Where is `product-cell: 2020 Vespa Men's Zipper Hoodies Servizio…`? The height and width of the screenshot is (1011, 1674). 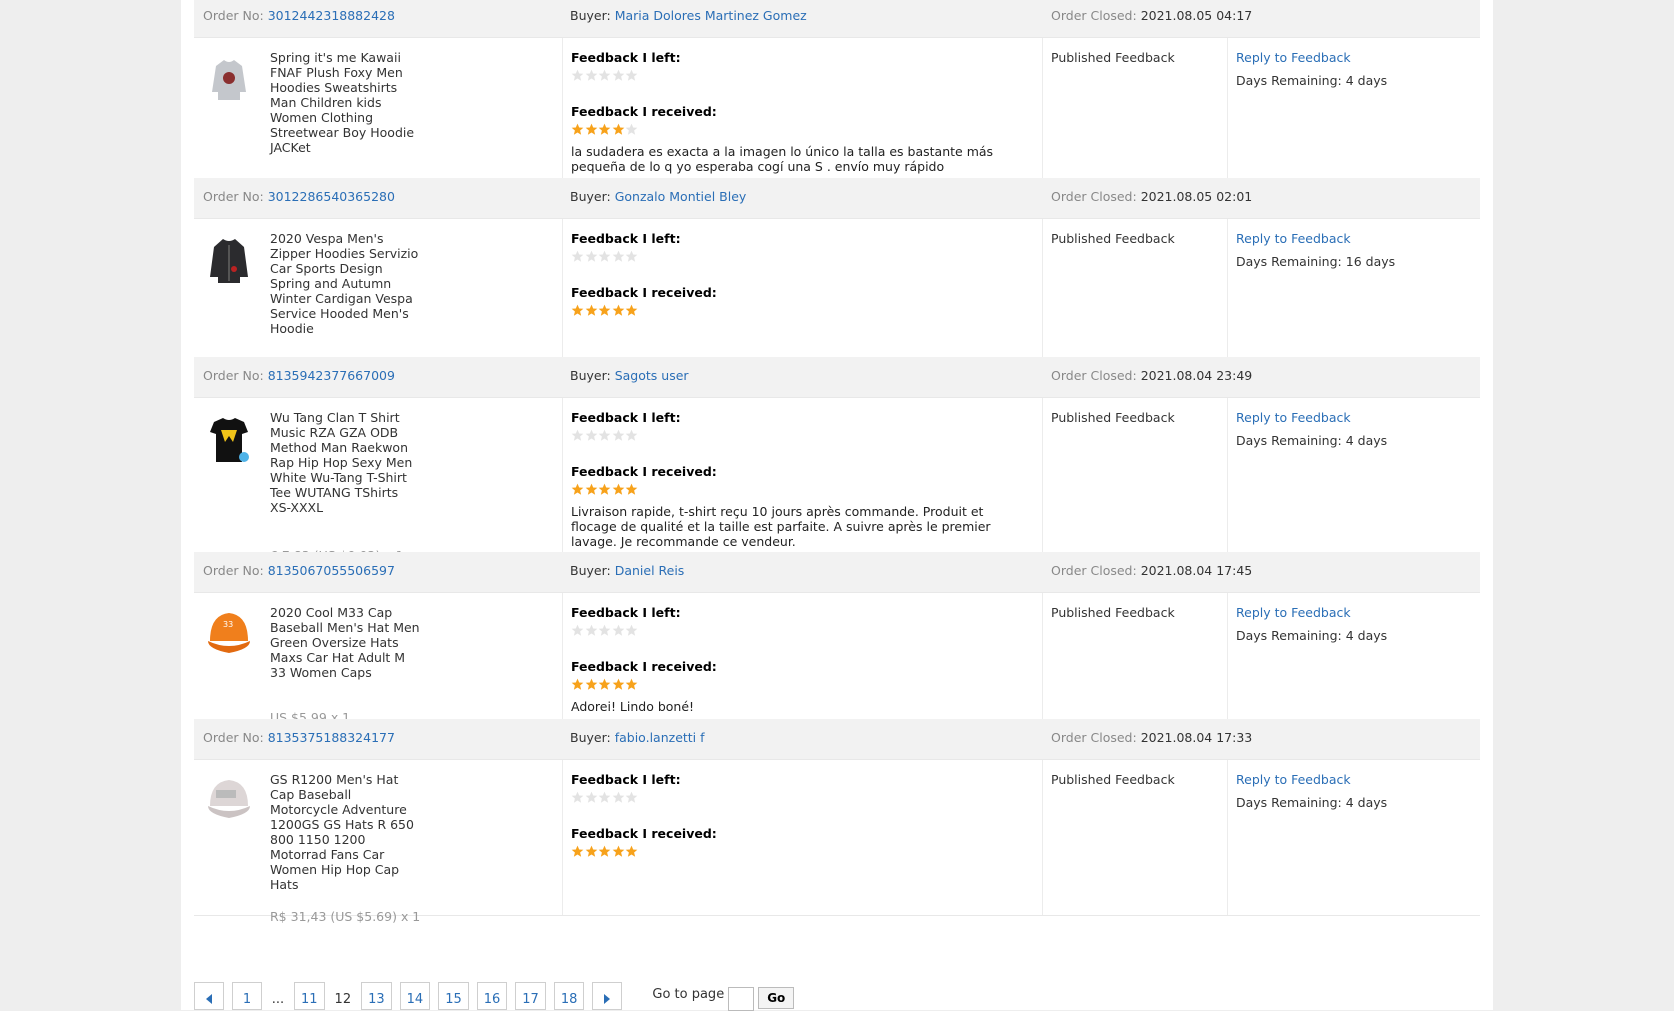
product-cell: 2020 Vespa Men's Zipper Hoodies Servizio… is located at coordinates (378, 303).